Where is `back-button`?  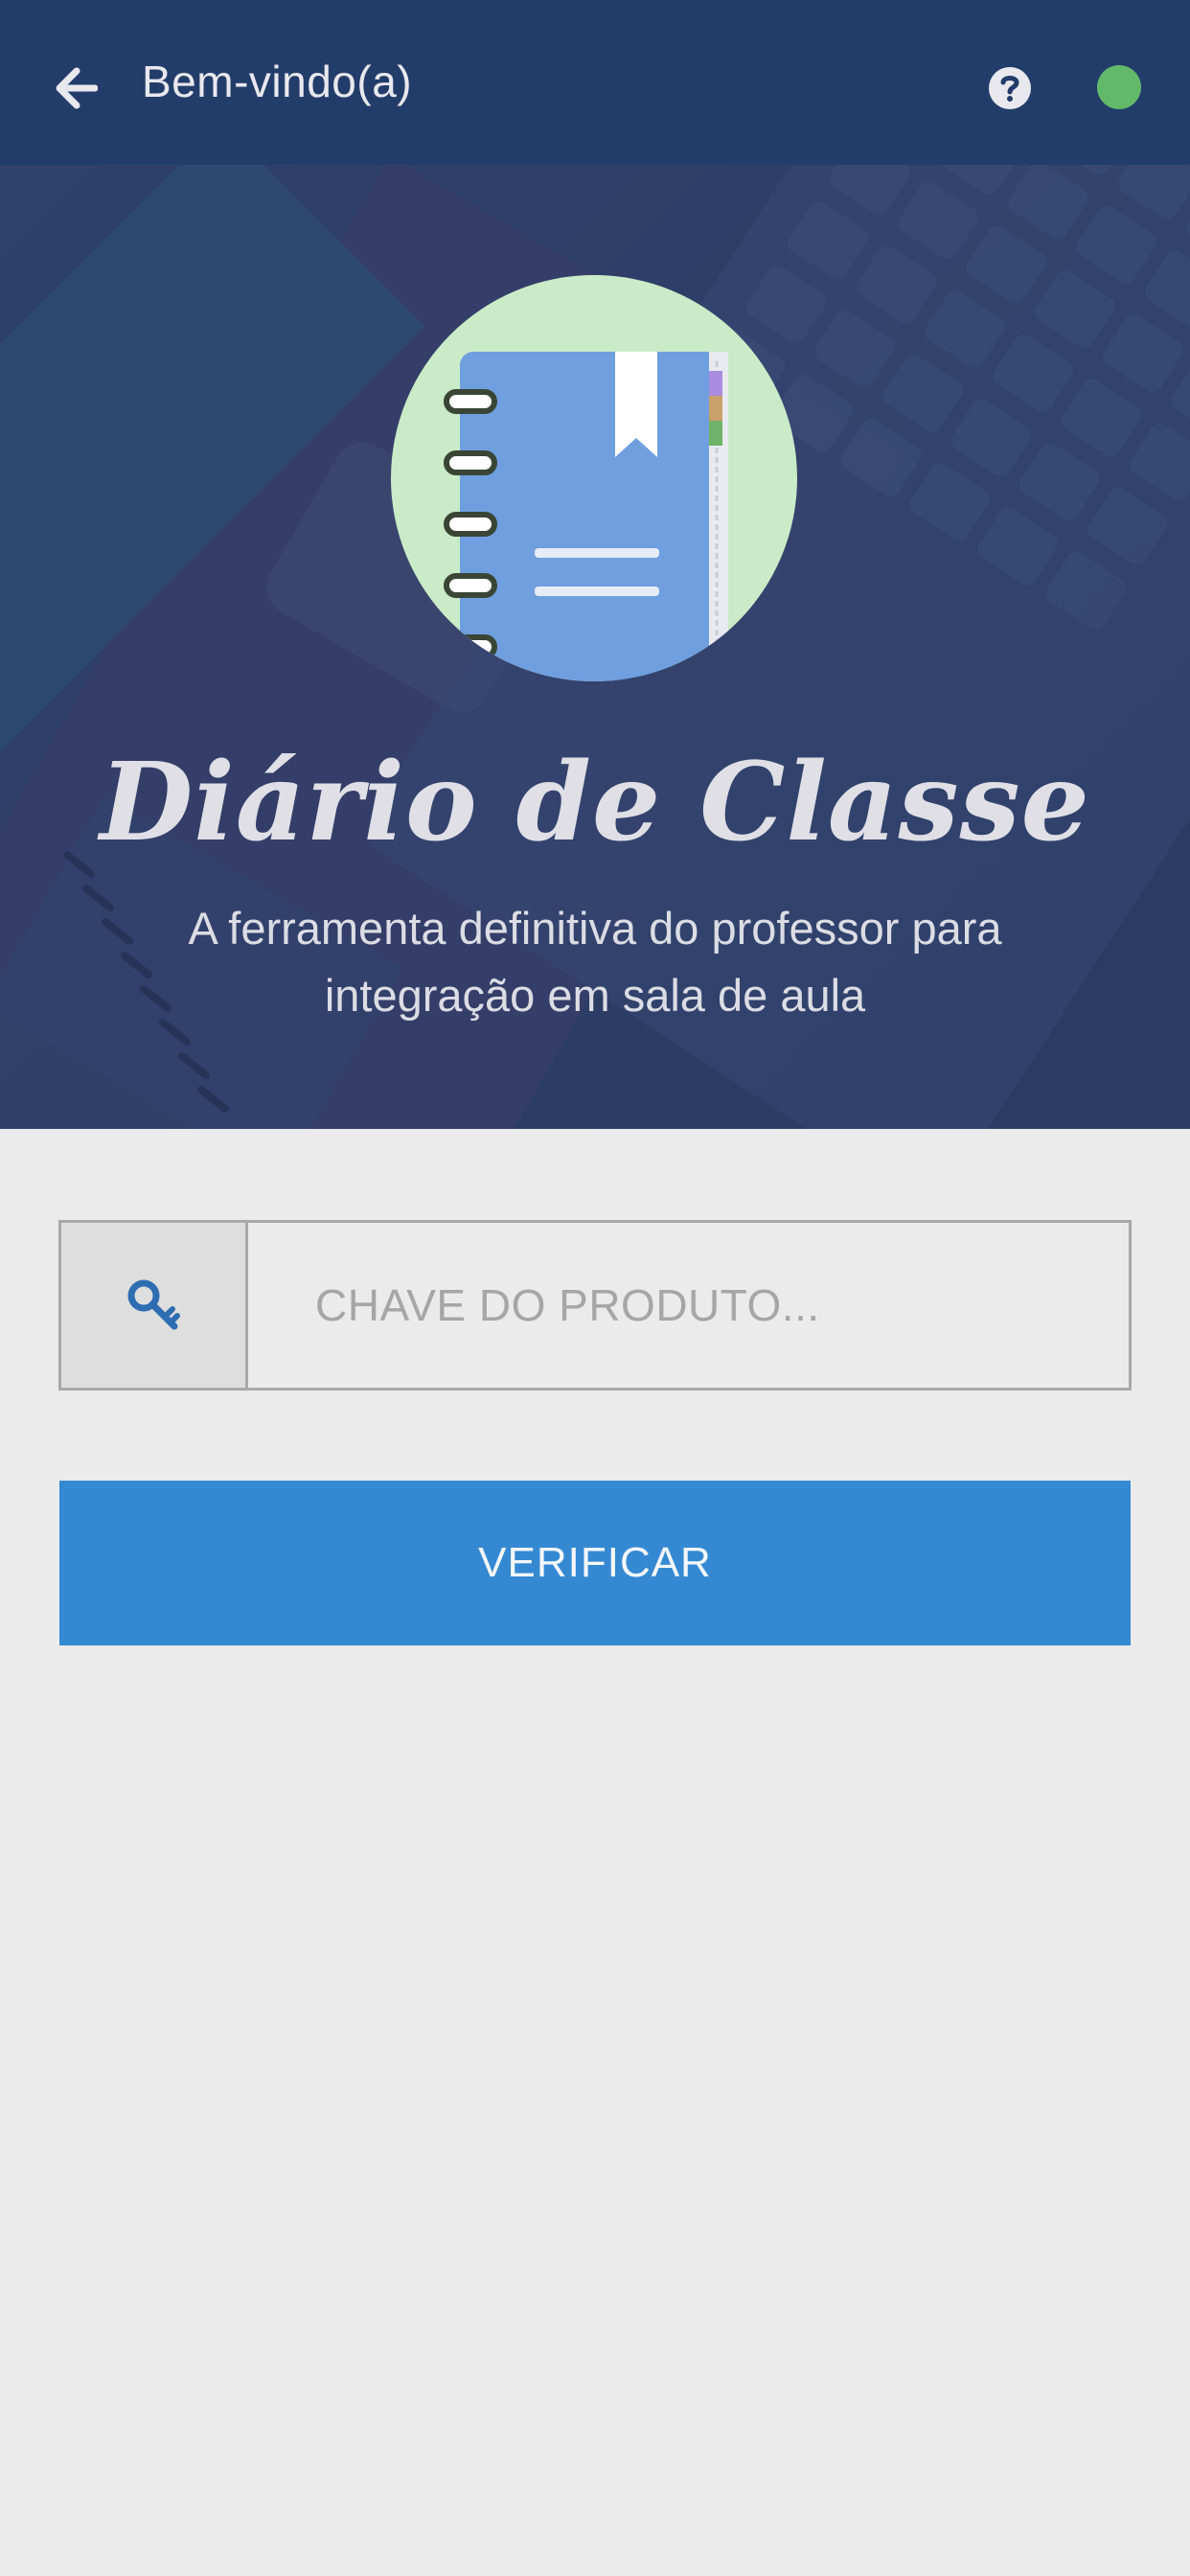 back-button is located at coordinates (76, 88).